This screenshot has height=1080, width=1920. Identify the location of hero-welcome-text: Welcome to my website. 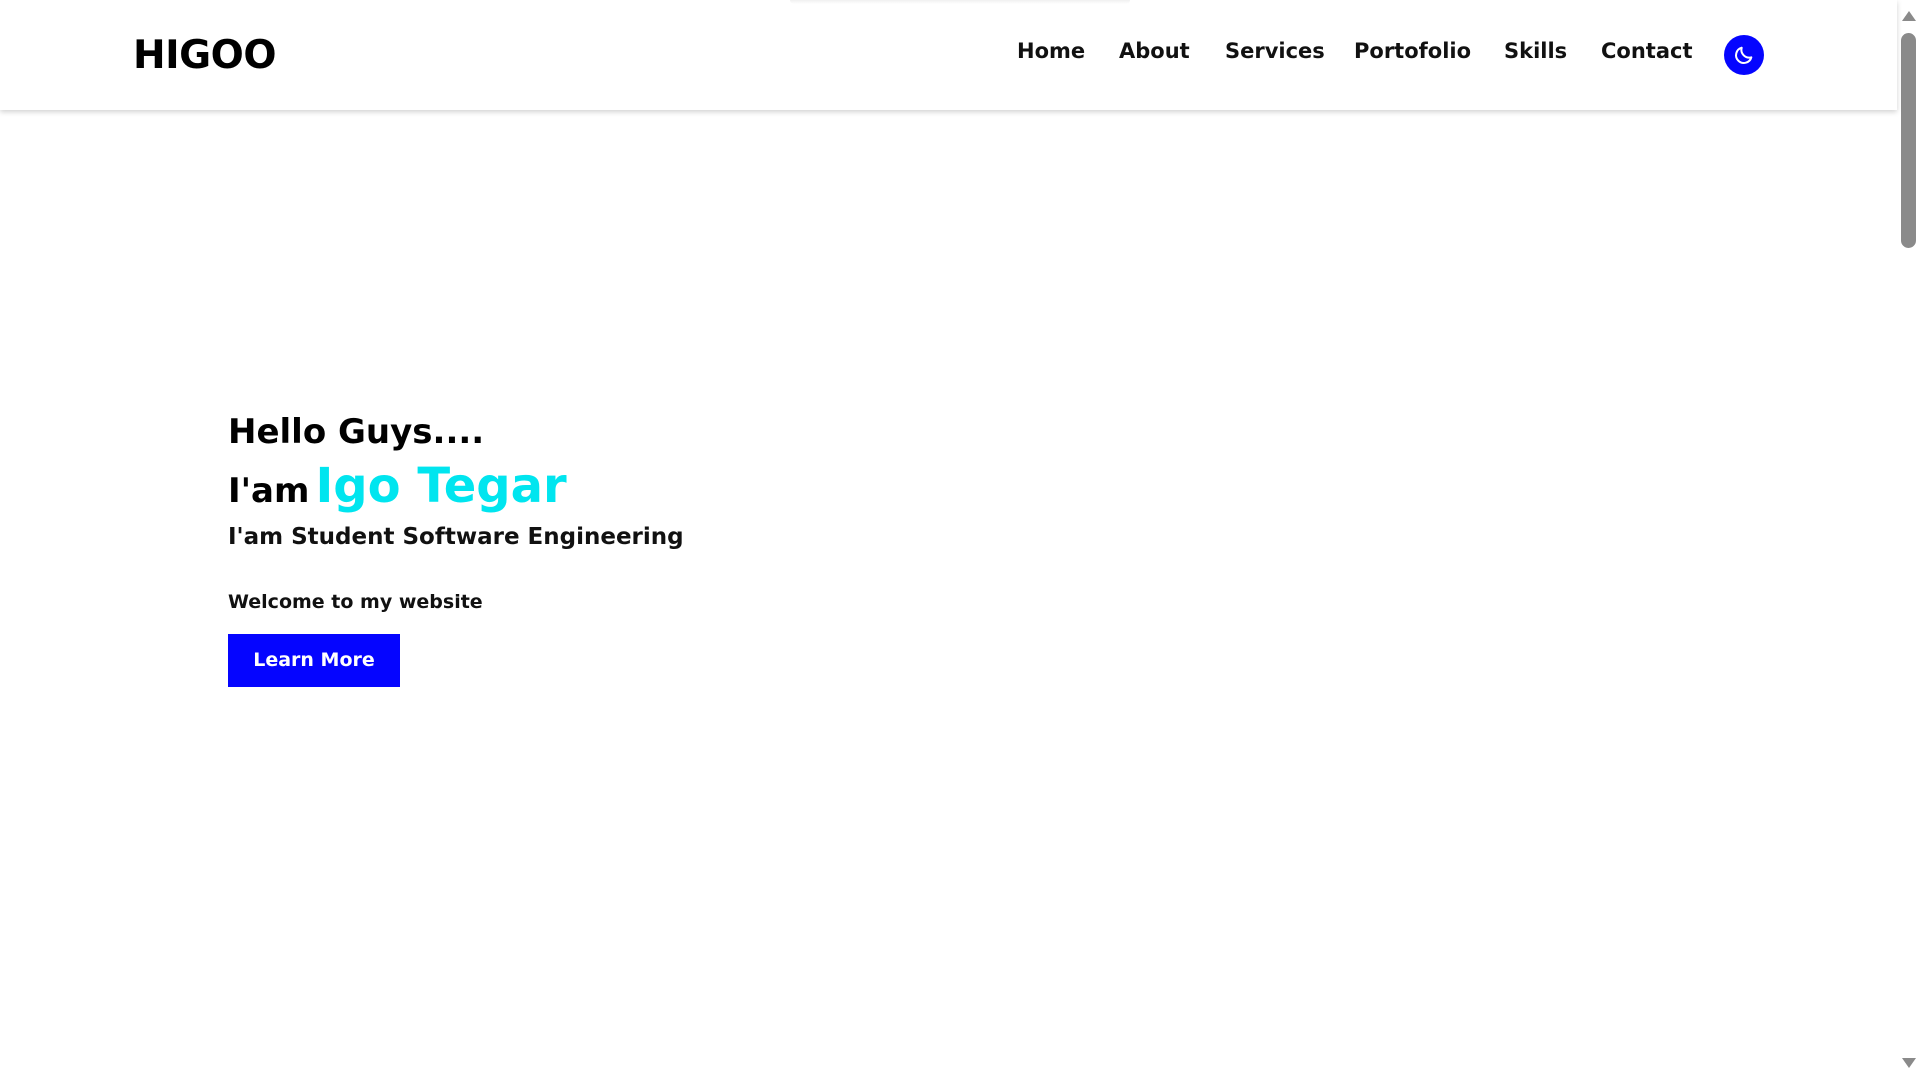
(355, 602).